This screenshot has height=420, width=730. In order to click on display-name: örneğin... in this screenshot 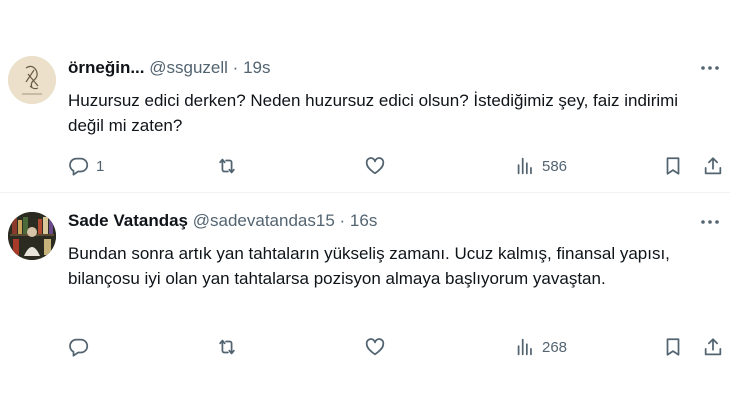, I will do `click(106, 67)`.